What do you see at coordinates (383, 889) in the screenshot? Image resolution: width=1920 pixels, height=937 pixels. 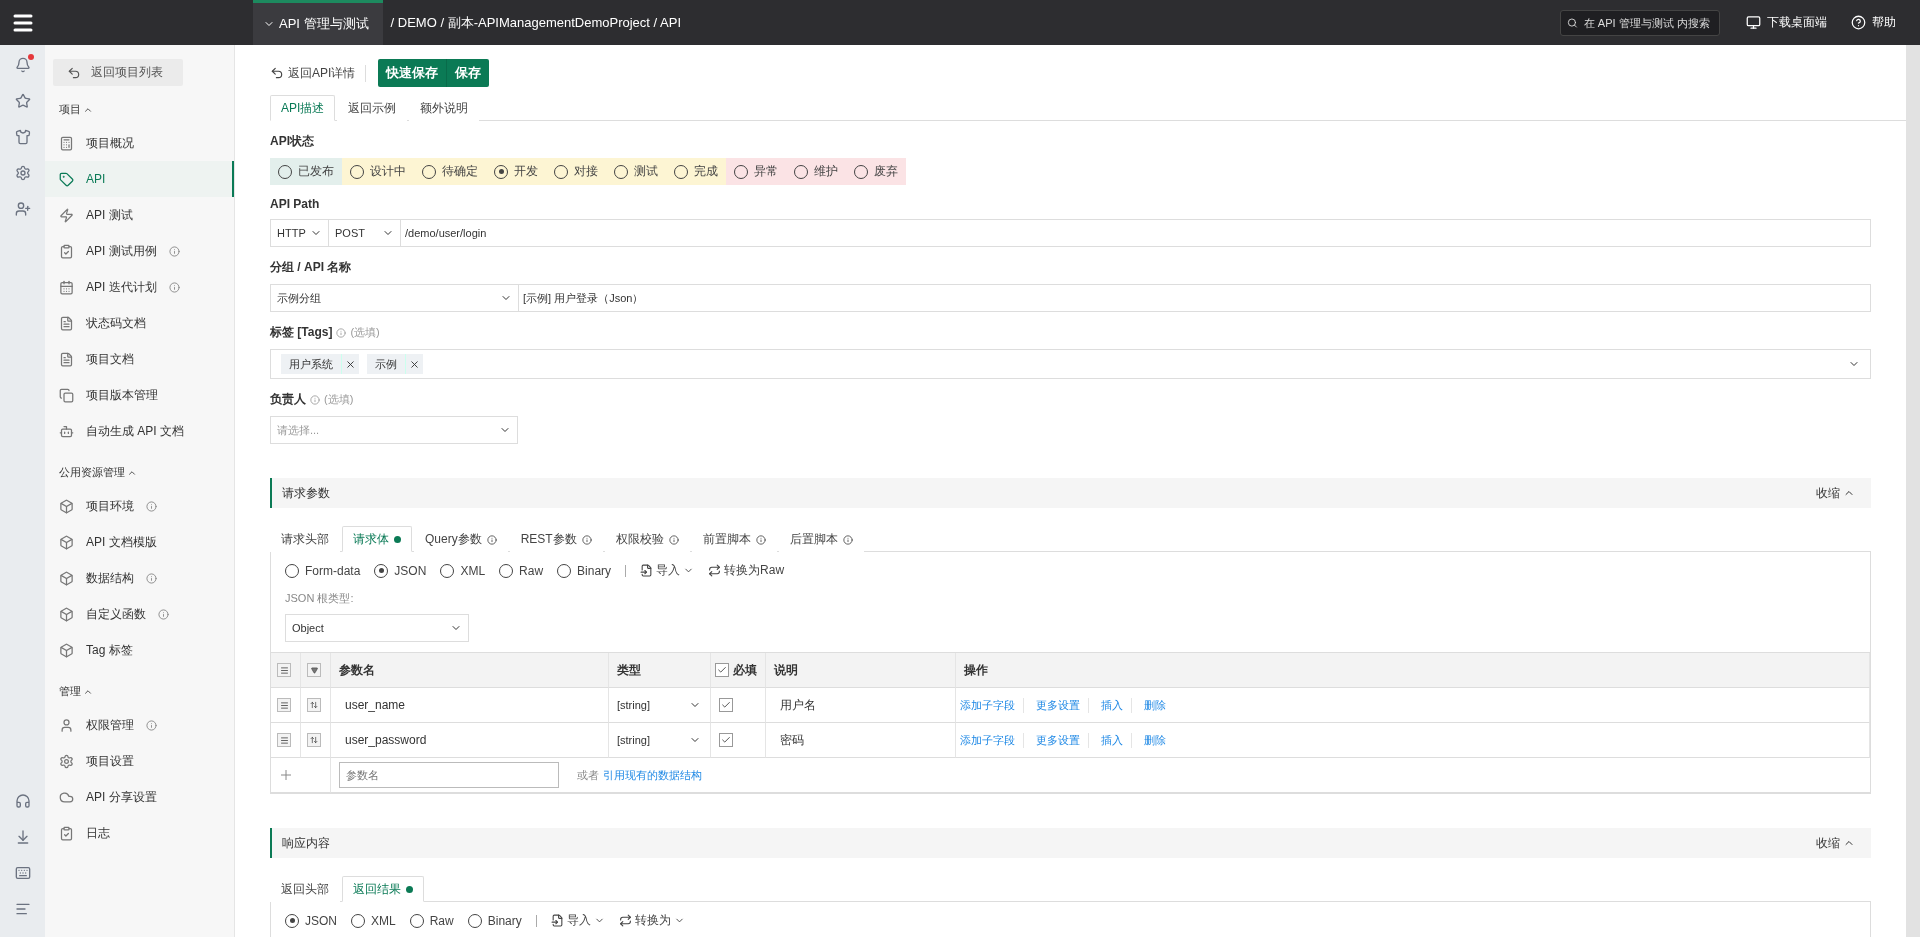 I see `tab: 返回结果` at bounding box center [383, 889].